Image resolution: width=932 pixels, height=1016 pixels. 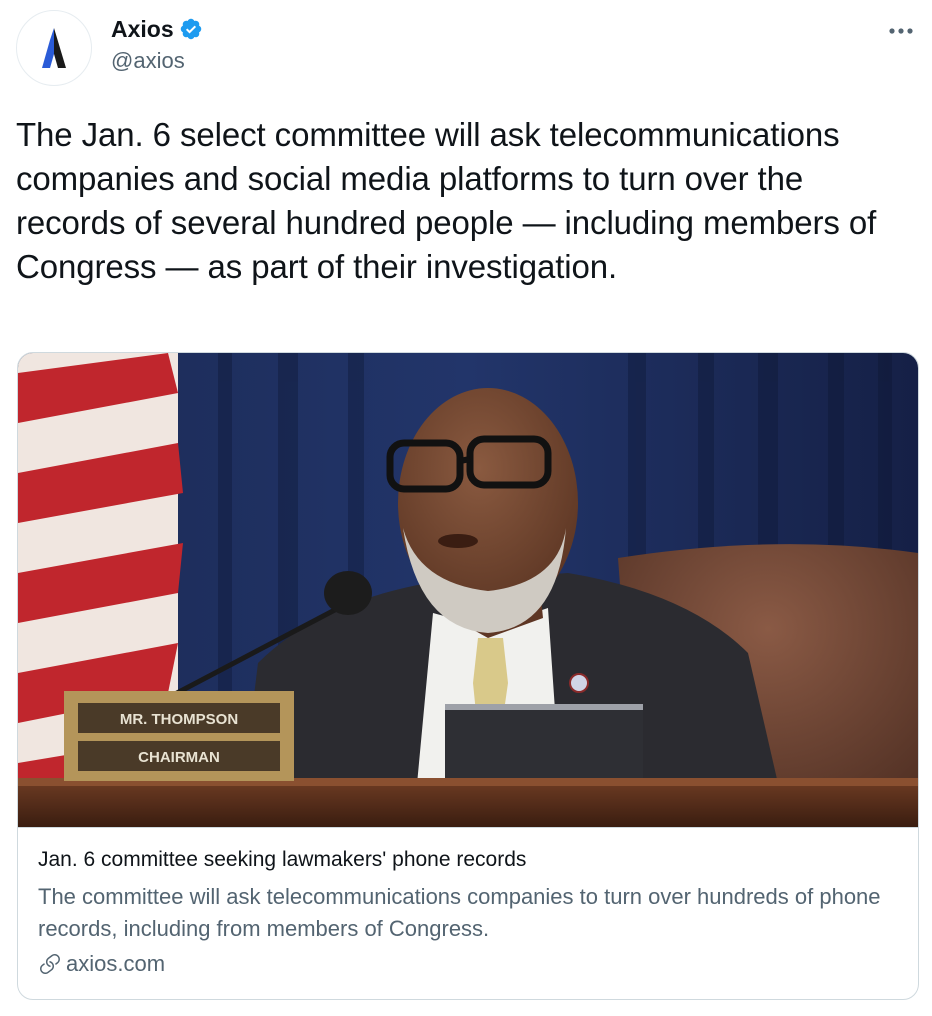 I want to click on card-divider, so click(x=468, y=827).